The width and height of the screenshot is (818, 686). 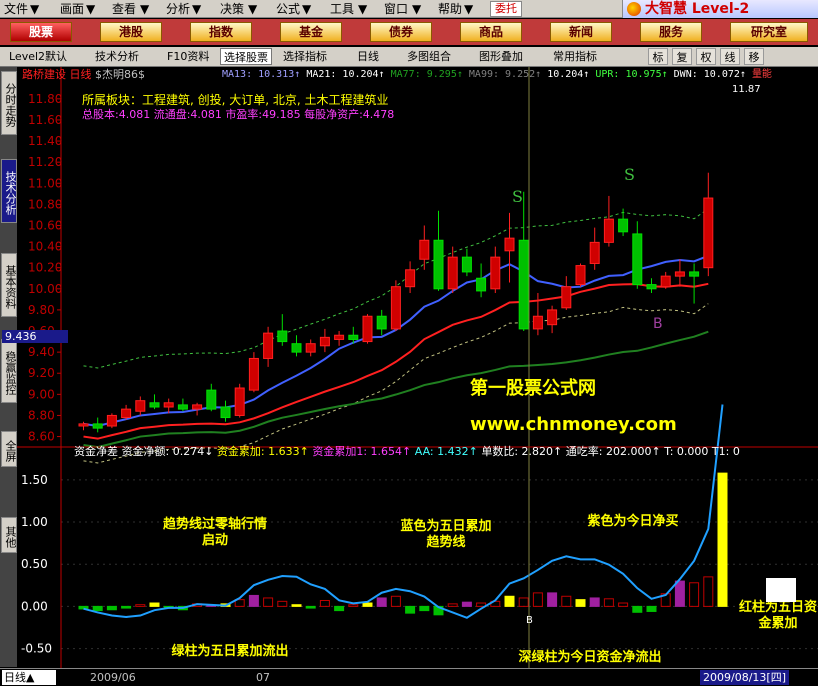 I want to click on price-tick-label: 9.20, so click(x=41, y=373).